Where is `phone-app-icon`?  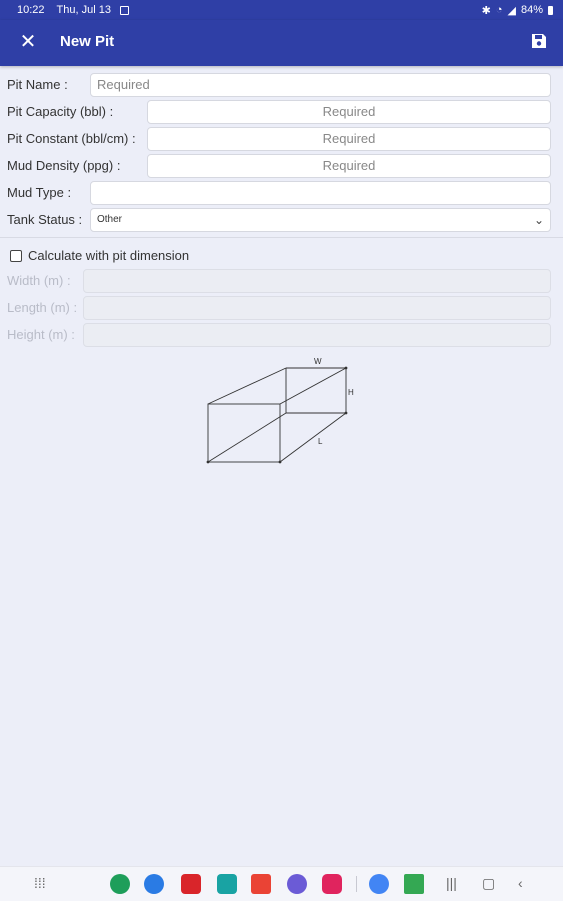 phone-app-icon is located at coordinates (120, 884).